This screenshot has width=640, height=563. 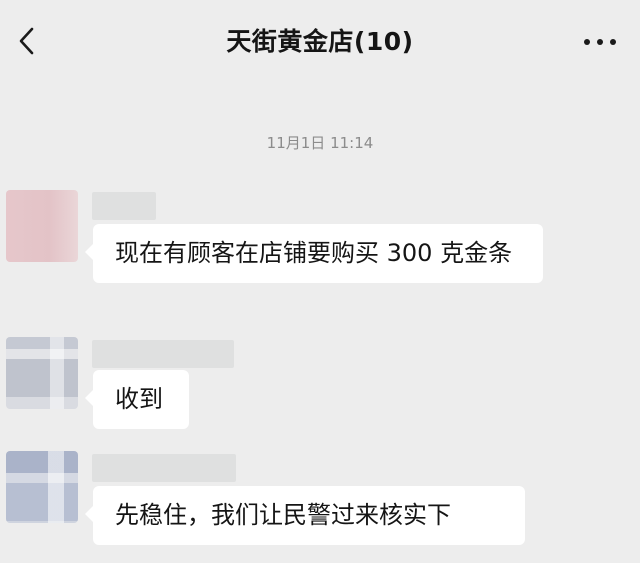 I want to click on more-button, so click(x=600, y=42).